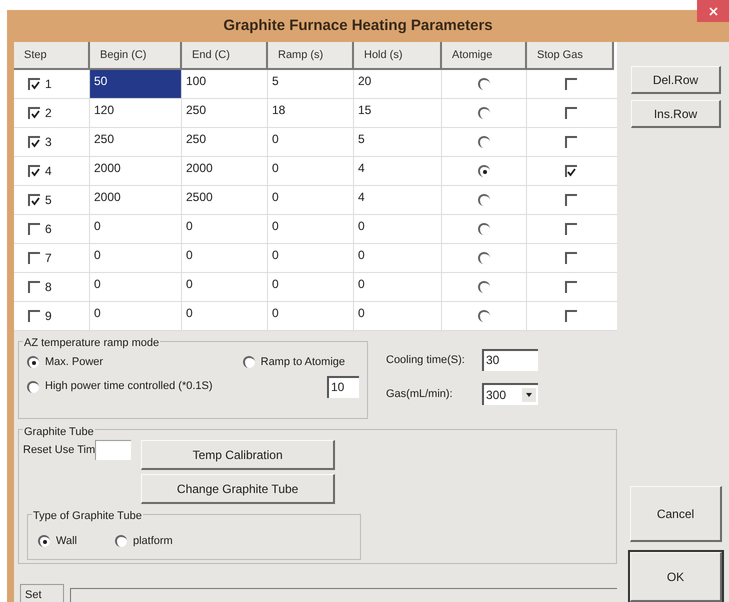 The width and height of the screenshot is (729, 602). Describe the element at coordinates (48, 229) in the screenshot. I see `table-cell-text: 6` at that location.